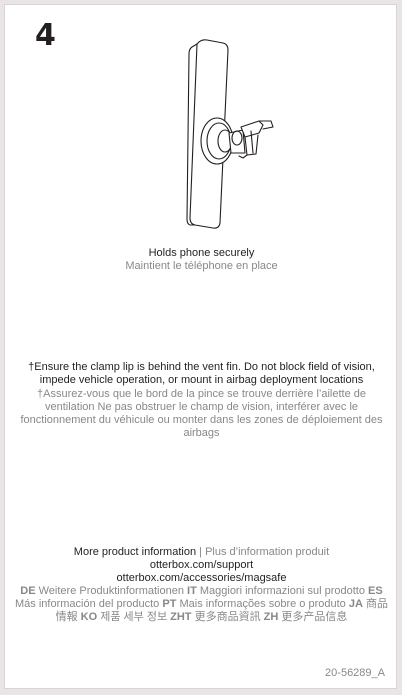  Describe the element at coordinates (181, 617) in the screenshot. I see `lang-code-zht: ZHT` at that location.